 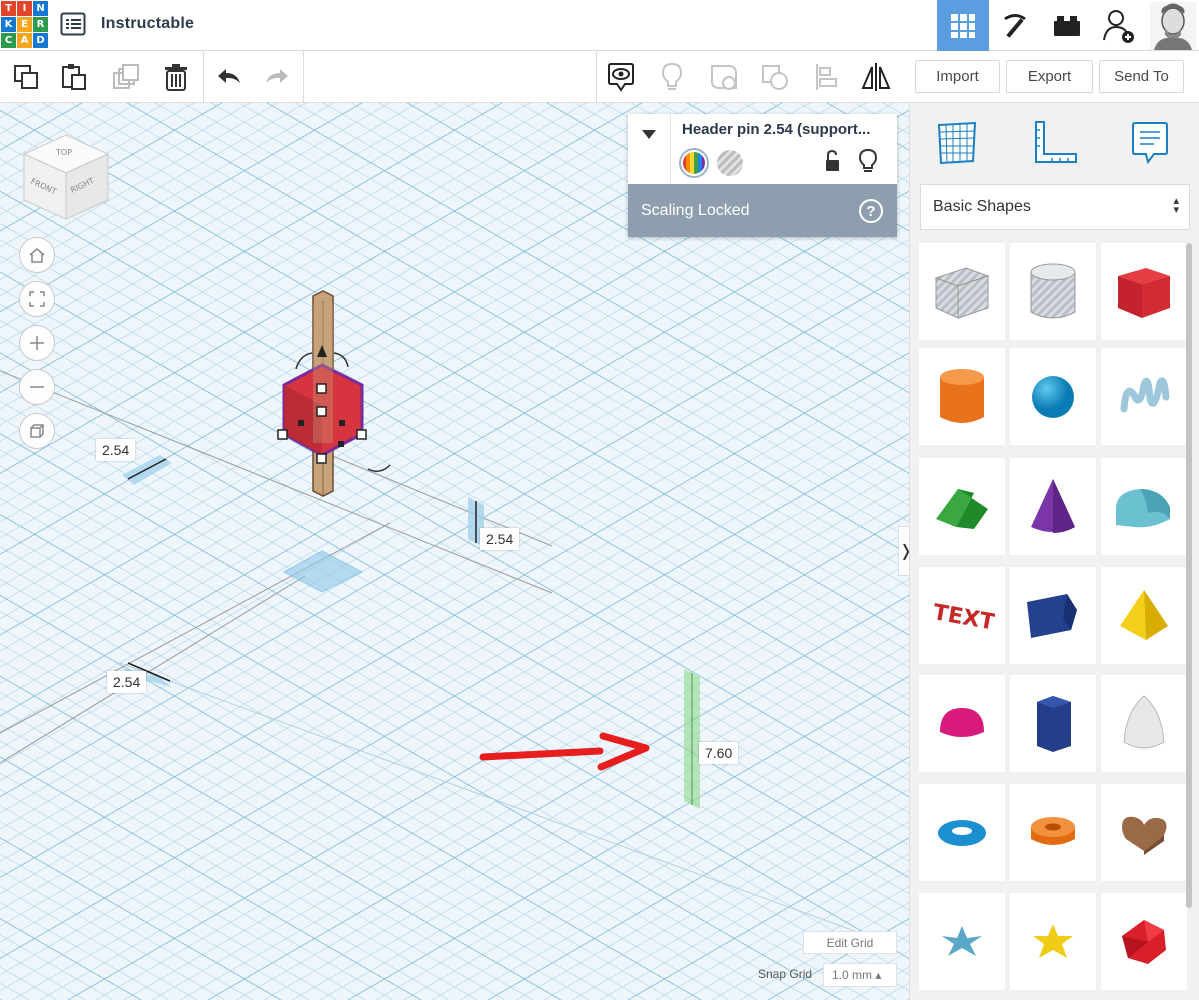 I want to click on file-toolbar: Import Export Send To, so click(x=1054, y=77).